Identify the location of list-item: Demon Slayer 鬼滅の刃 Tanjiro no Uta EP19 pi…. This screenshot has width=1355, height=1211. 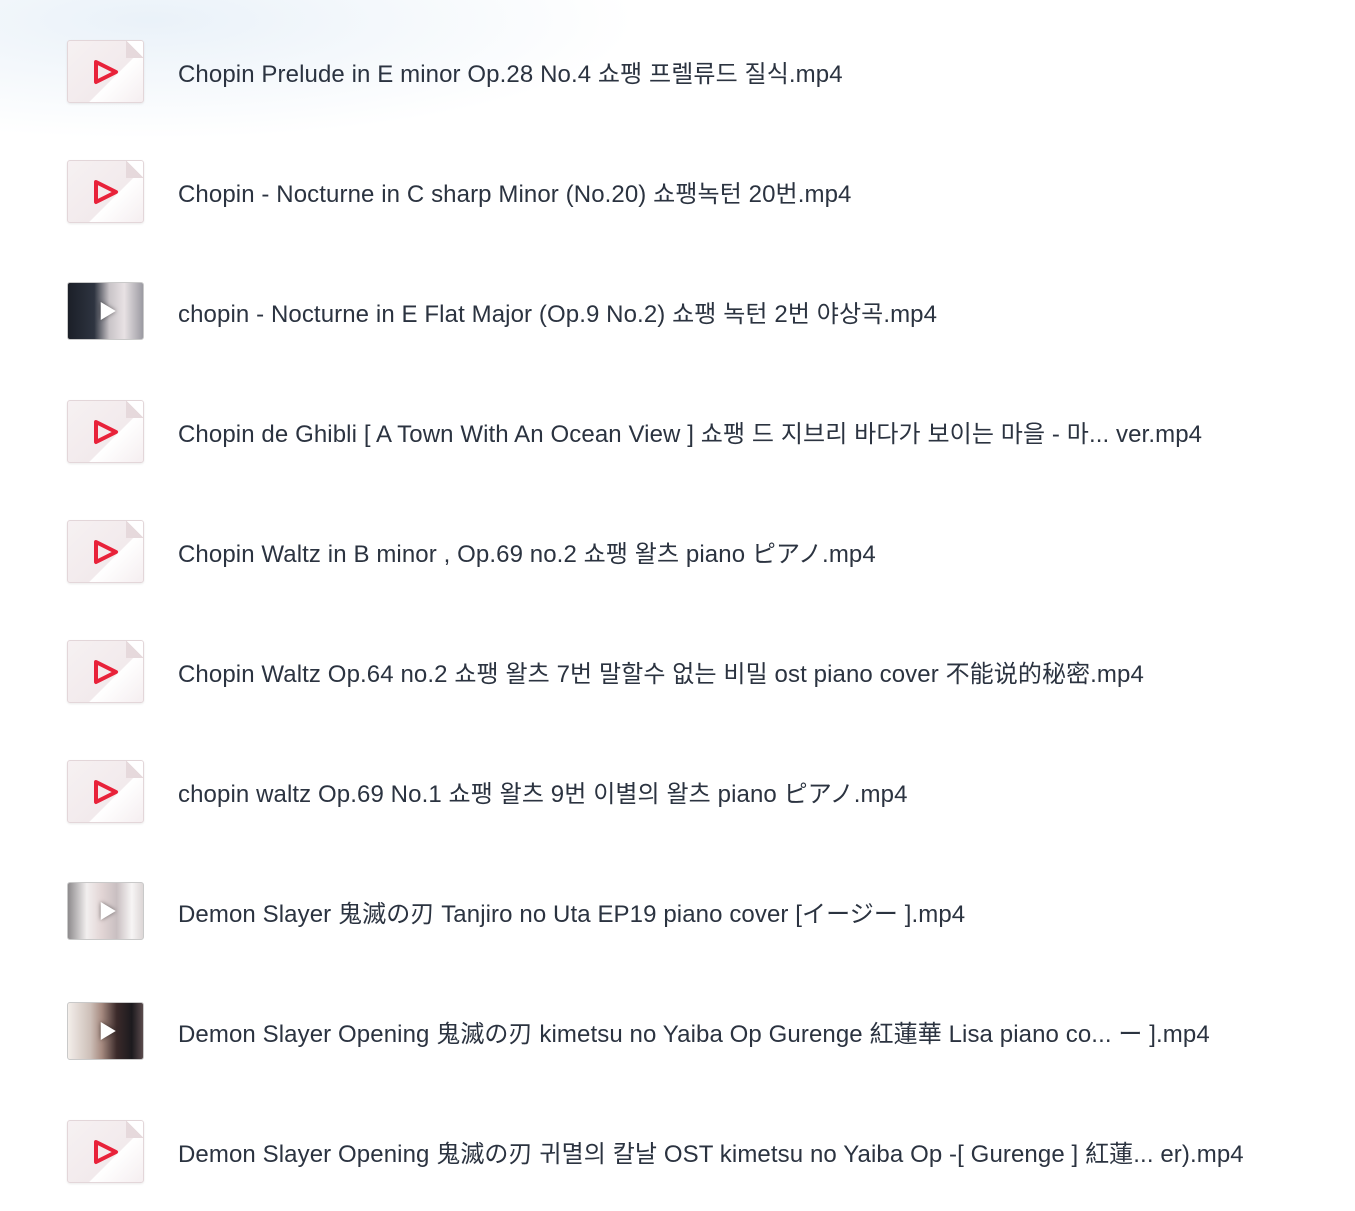
(677, 911).